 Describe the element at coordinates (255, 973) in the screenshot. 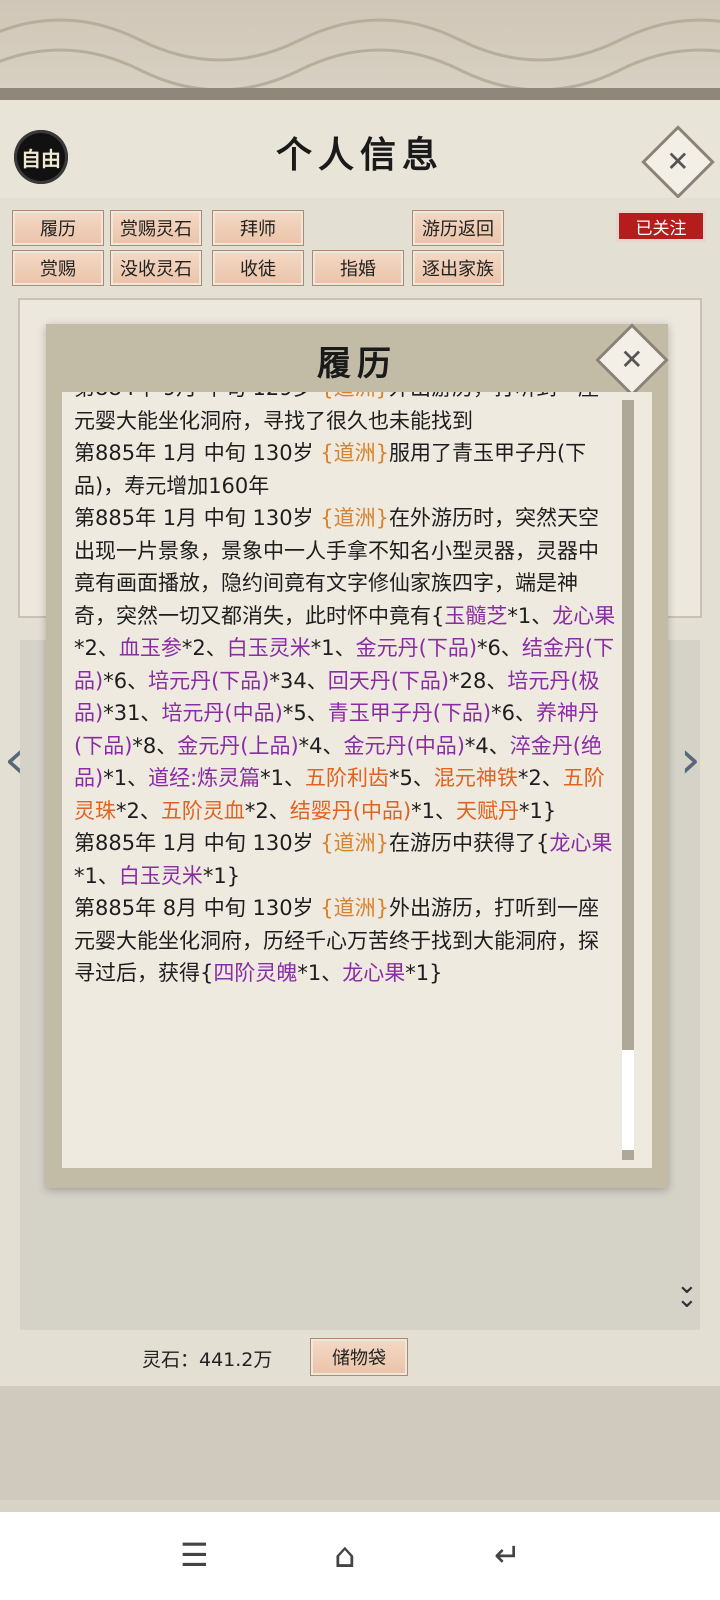

I see `history-entry-text: 四阶灵魄` at that location.